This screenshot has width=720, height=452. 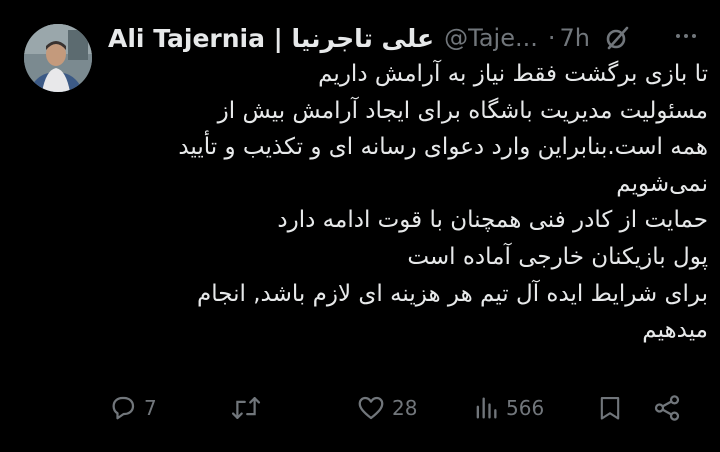 I want to click on like-button: 28, so click(x=386, y=408).